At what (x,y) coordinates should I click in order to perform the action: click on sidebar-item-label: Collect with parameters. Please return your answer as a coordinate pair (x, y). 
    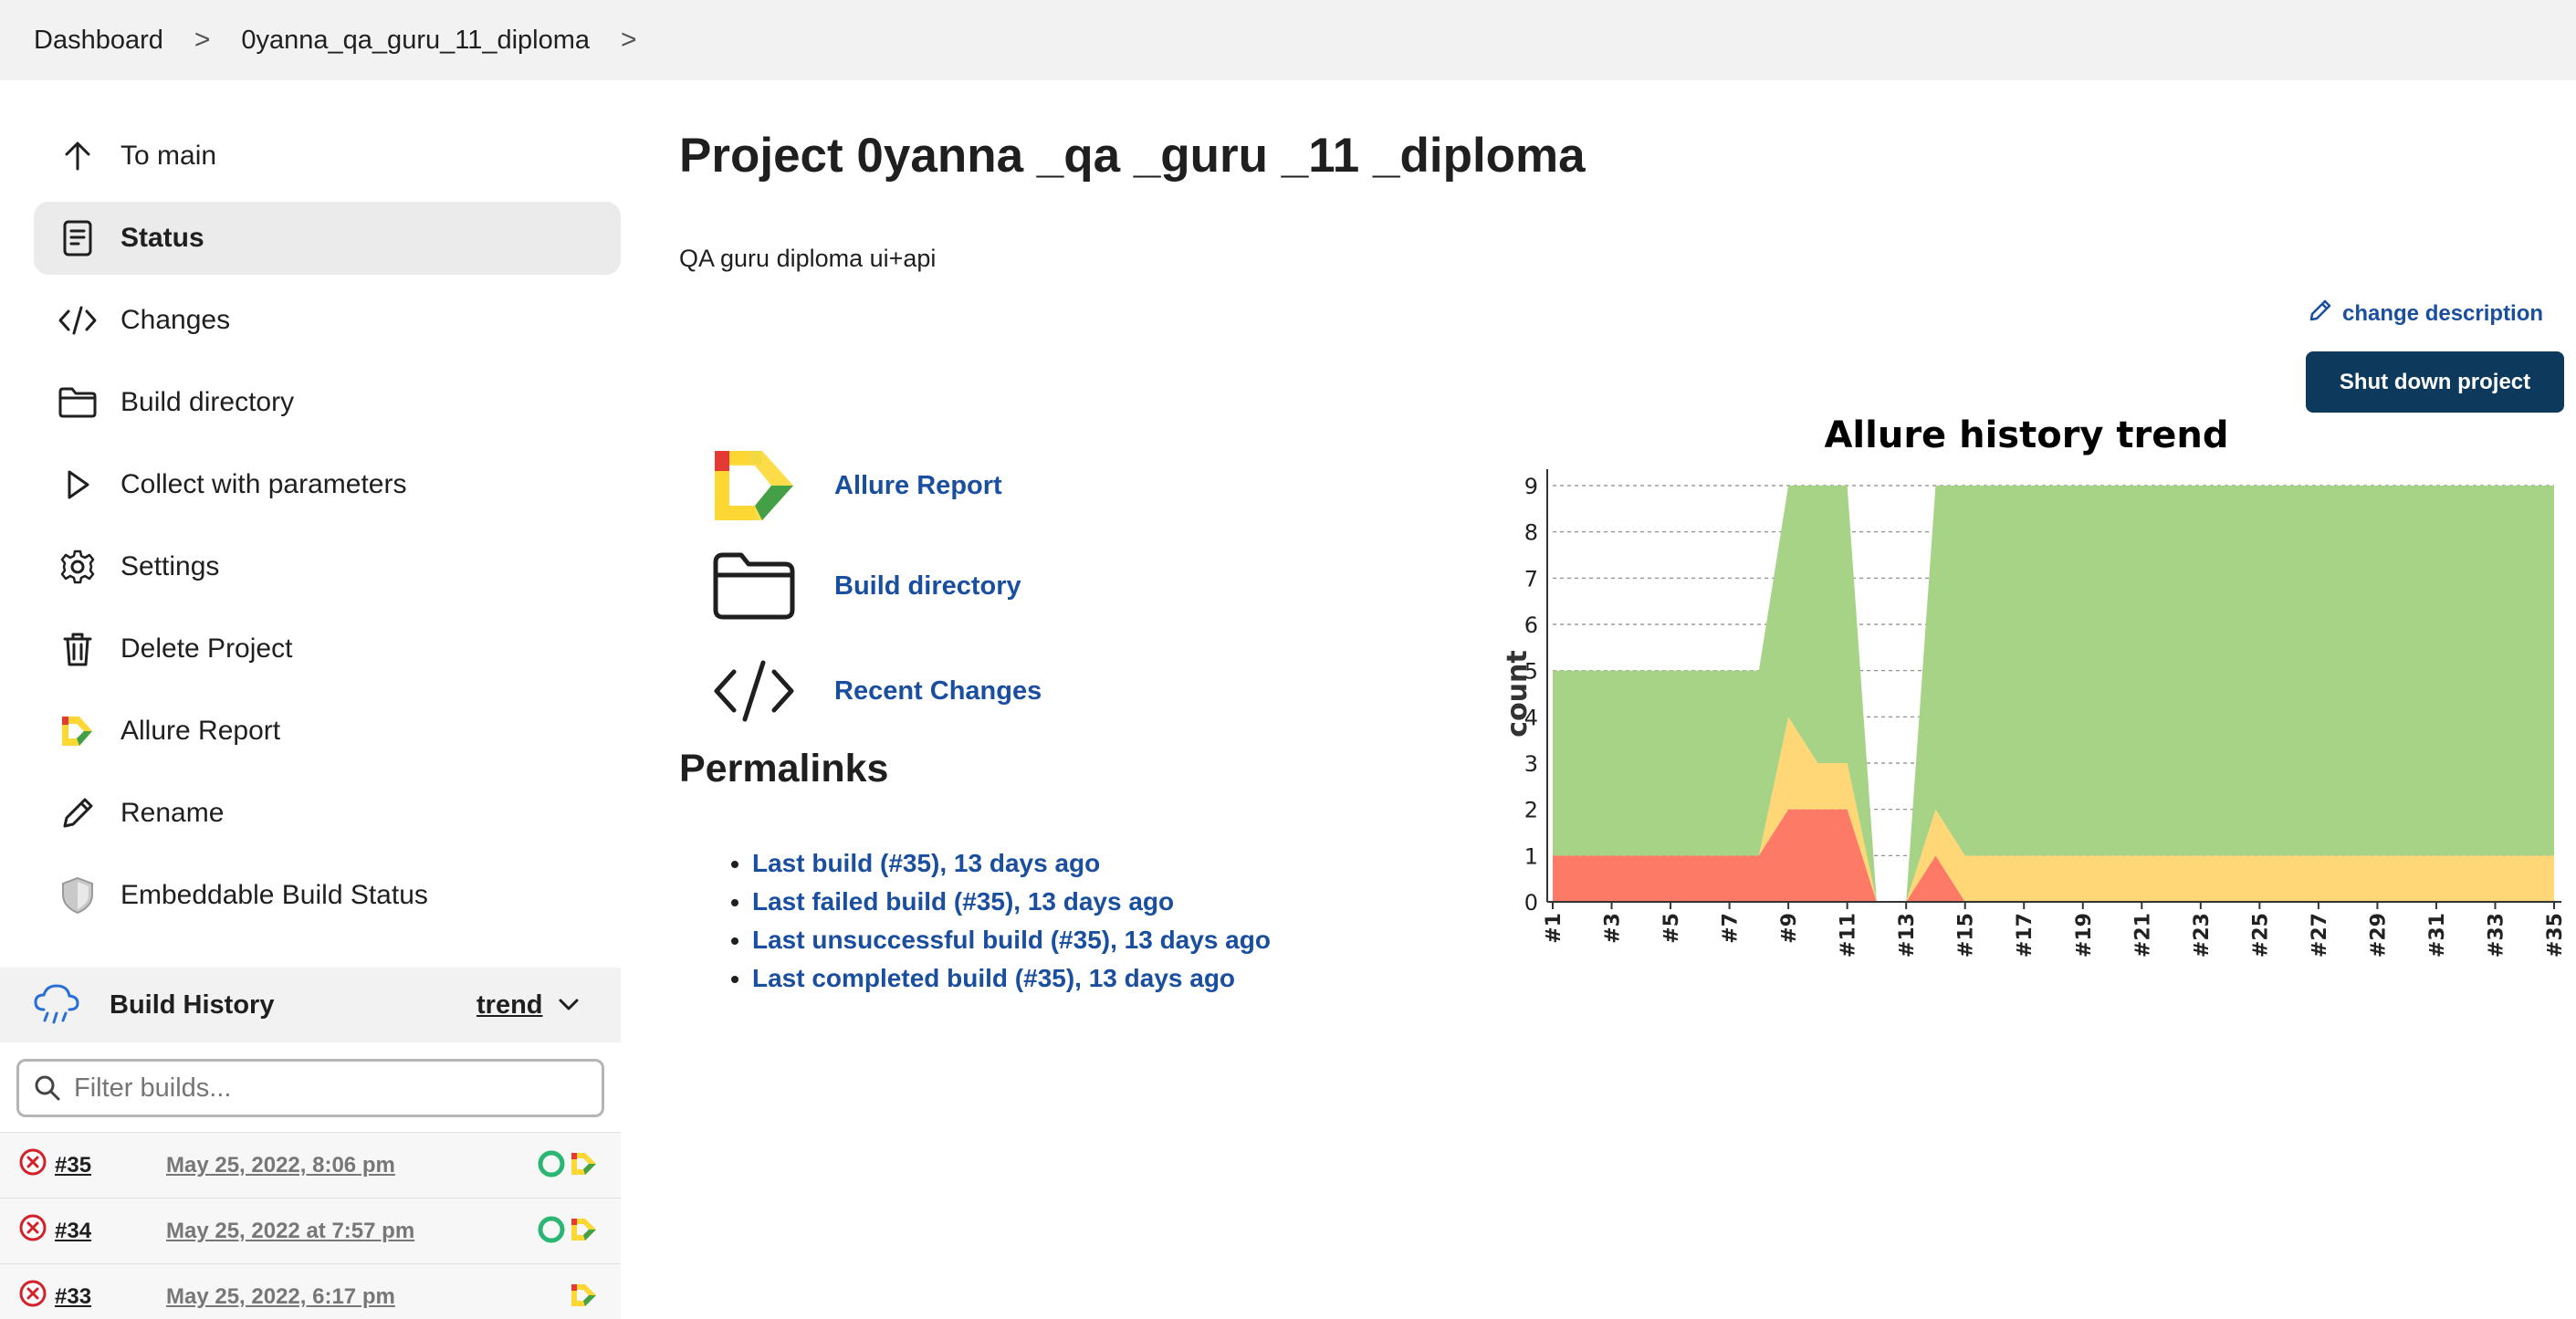
    Looking at the image, I should click on (263, 484).